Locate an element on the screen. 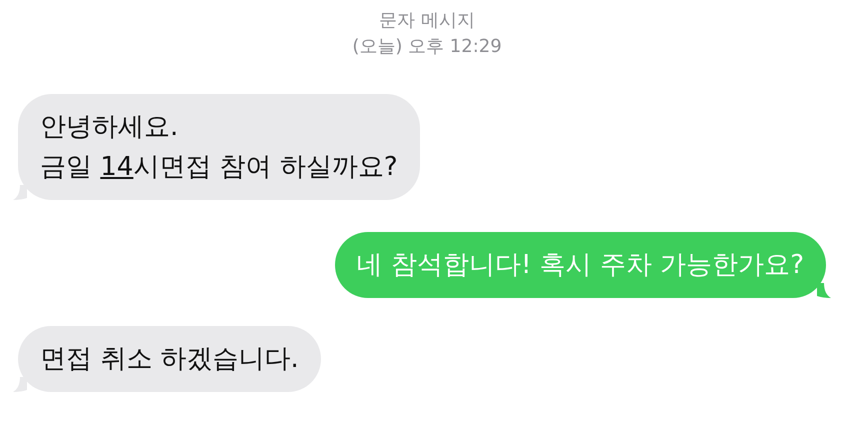 The image size is (854, 434). message-text: 면접 취소 하겠습니다. is located at coordinates (169, 359).